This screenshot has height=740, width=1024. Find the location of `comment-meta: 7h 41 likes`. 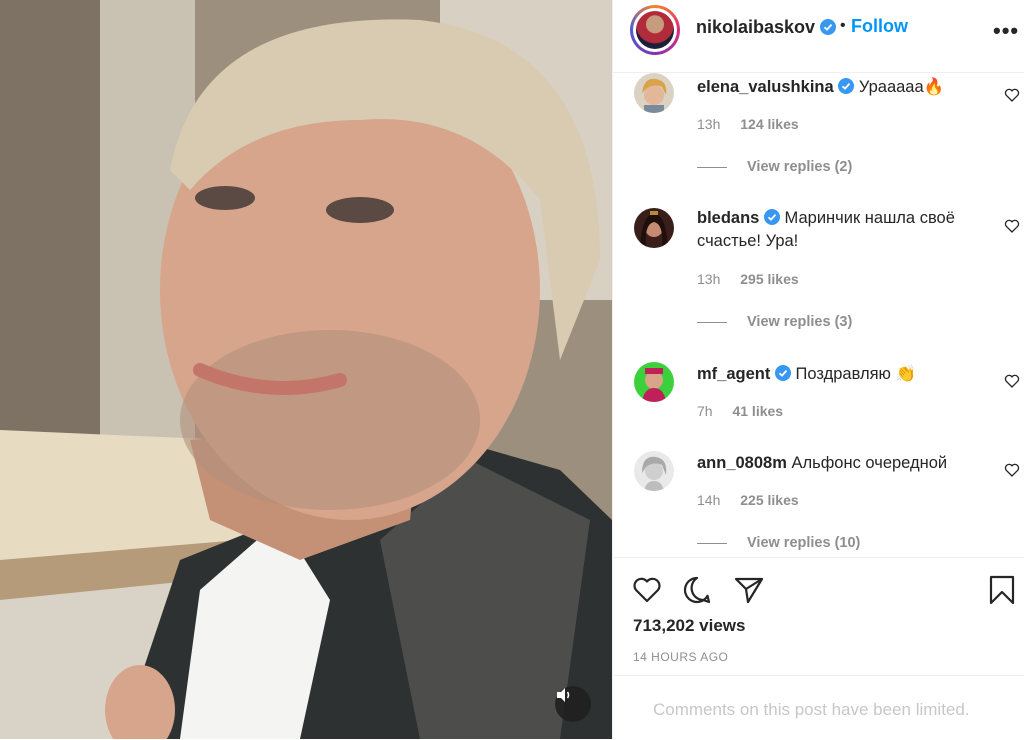

comment-meta: 7h 41 likes is located at coordinates (740, 411).